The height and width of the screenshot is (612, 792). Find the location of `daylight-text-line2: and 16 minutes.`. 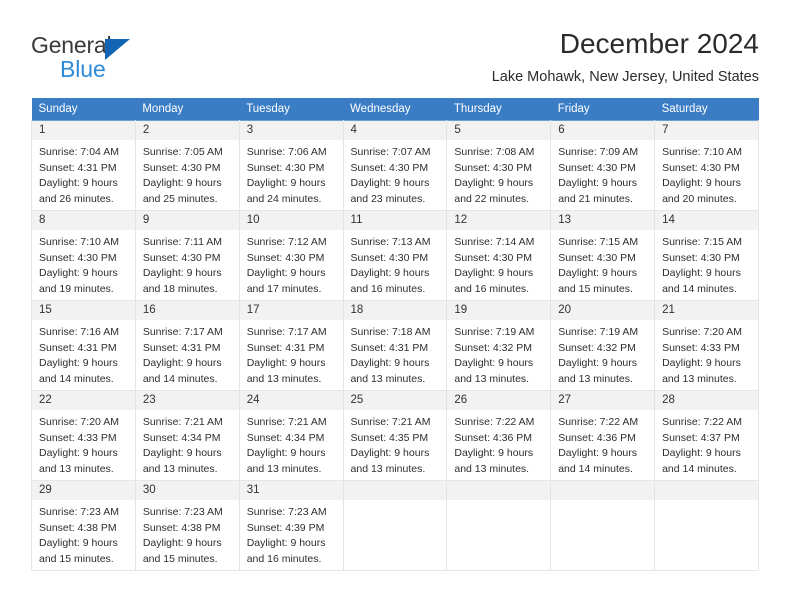

daylight-text-line2: and 16 minutes. is located at coordinates (492, 288).